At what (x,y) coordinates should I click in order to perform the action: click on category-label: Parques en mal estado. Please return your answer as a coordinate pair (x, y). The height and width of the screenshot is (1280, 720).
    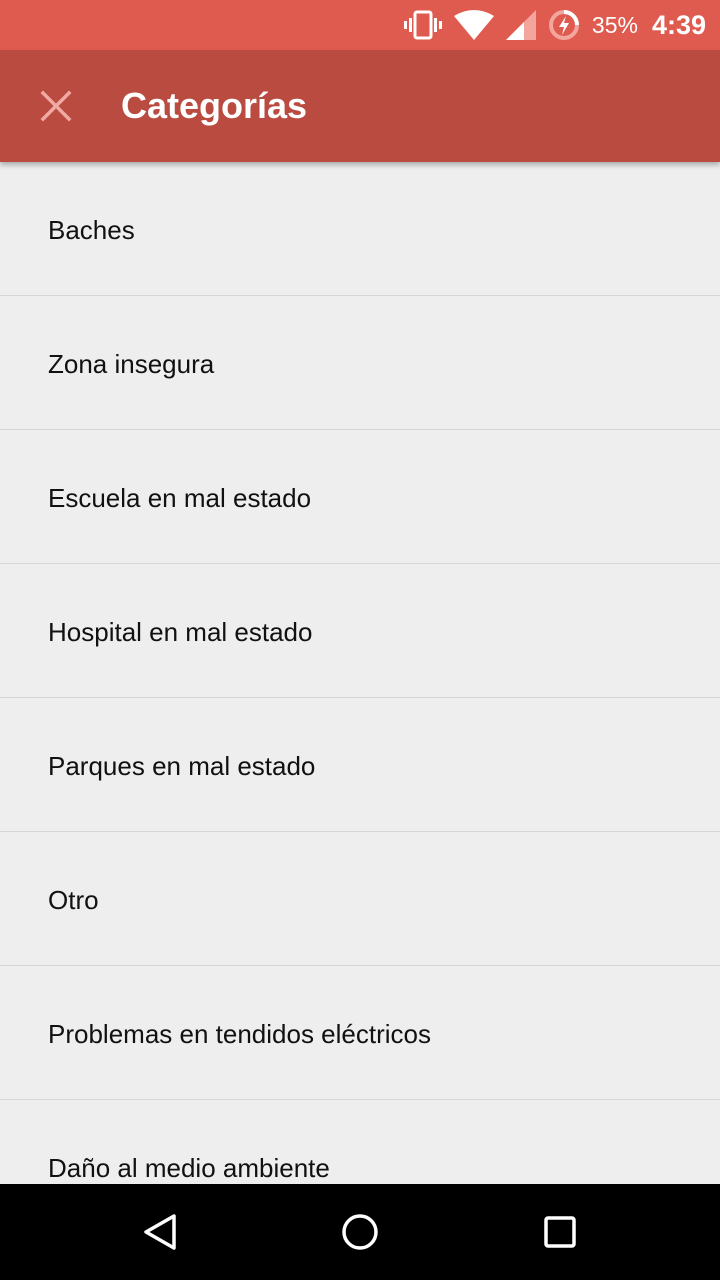
    Looking at the image, I should click on (182, 766).